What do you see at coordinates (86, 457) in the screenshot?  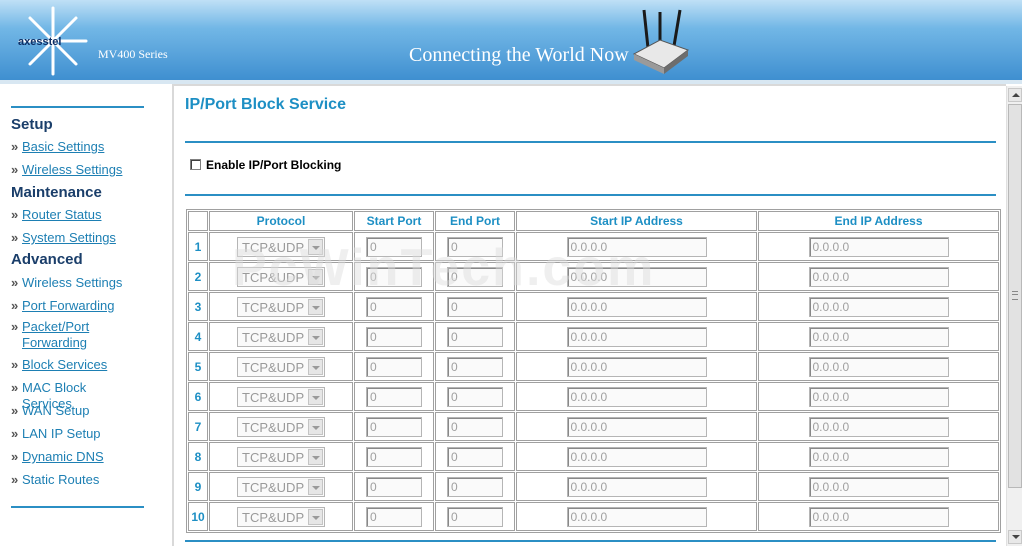 I see `sidebar-item-dynamic-dns: » Dynamic DNS` at bounding box center [86, 457].